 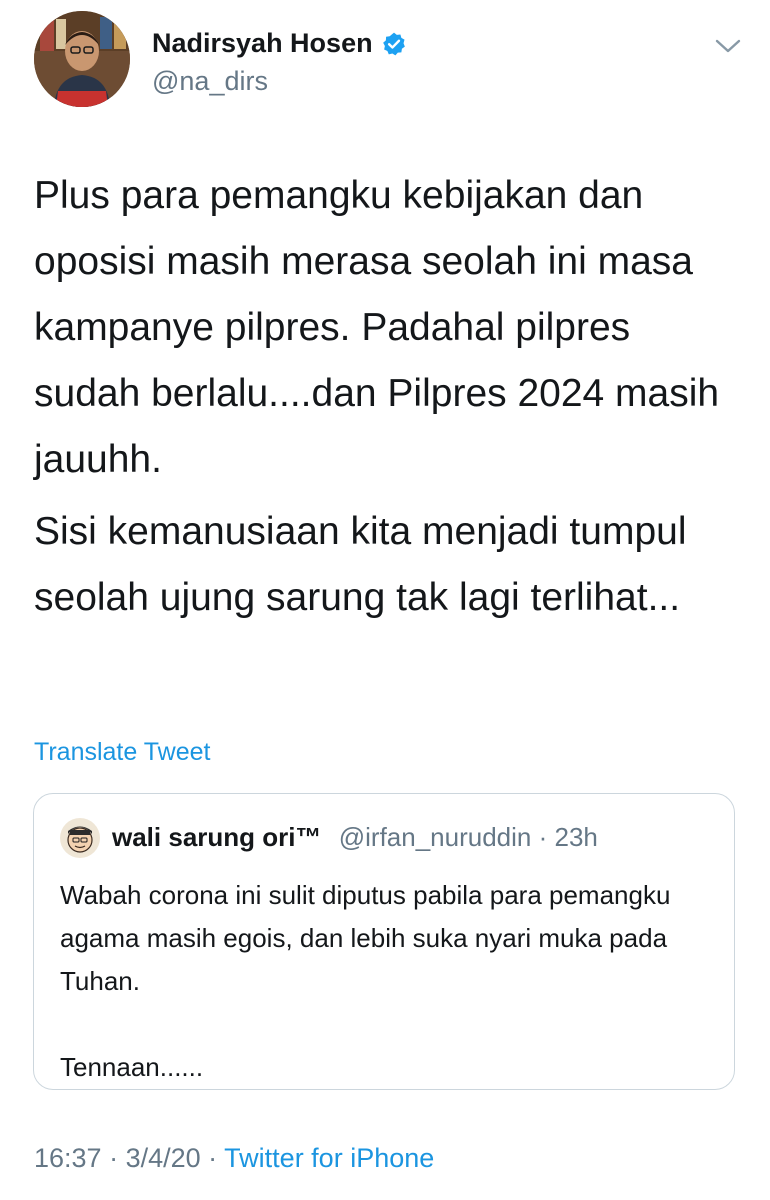 I want to click on verified-badge-icon, so click(x=393, y=43).